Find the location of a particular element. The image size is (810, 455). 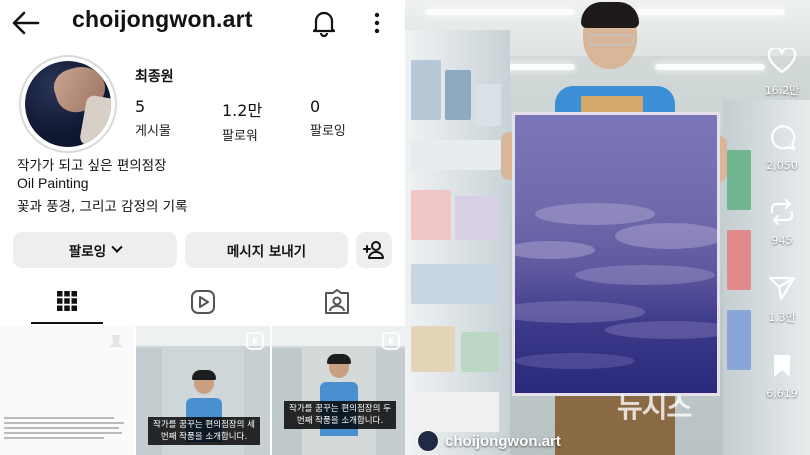

stat-posts-count: 5 is located at coordinates (140, 106).